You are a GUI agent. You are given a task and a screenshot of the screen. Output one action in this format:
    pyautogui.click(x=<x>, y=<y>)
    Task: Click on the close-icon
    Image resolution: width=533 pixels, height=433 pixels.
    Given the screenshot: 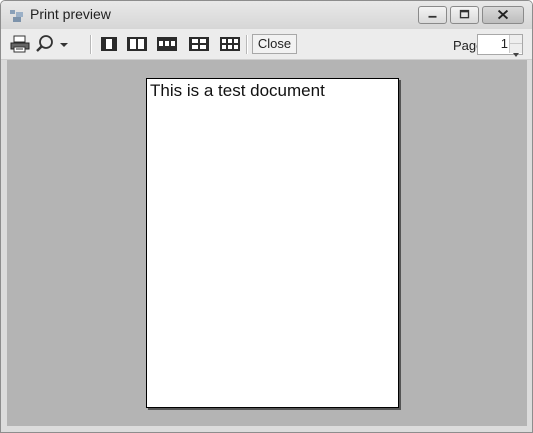 What is the action you would take?
    pyautogui.click(x=503, y=14)
    